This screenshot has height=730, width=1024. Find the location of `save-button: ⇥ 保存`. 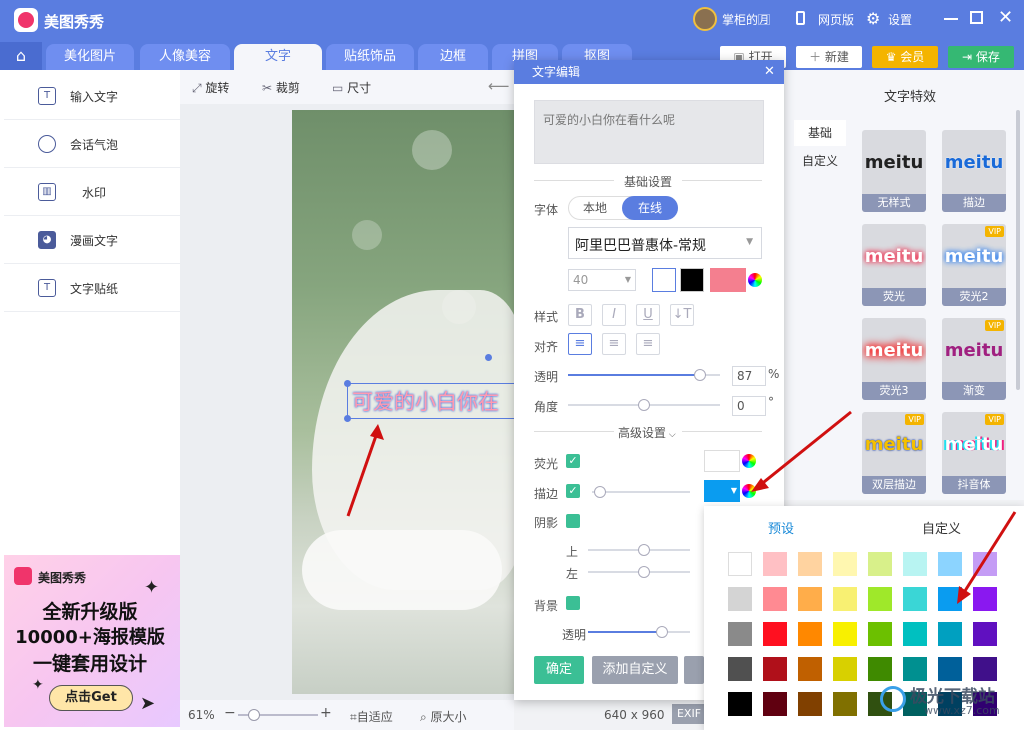

save-button: ⇥ 保存 is located at coordinates (981, 57).